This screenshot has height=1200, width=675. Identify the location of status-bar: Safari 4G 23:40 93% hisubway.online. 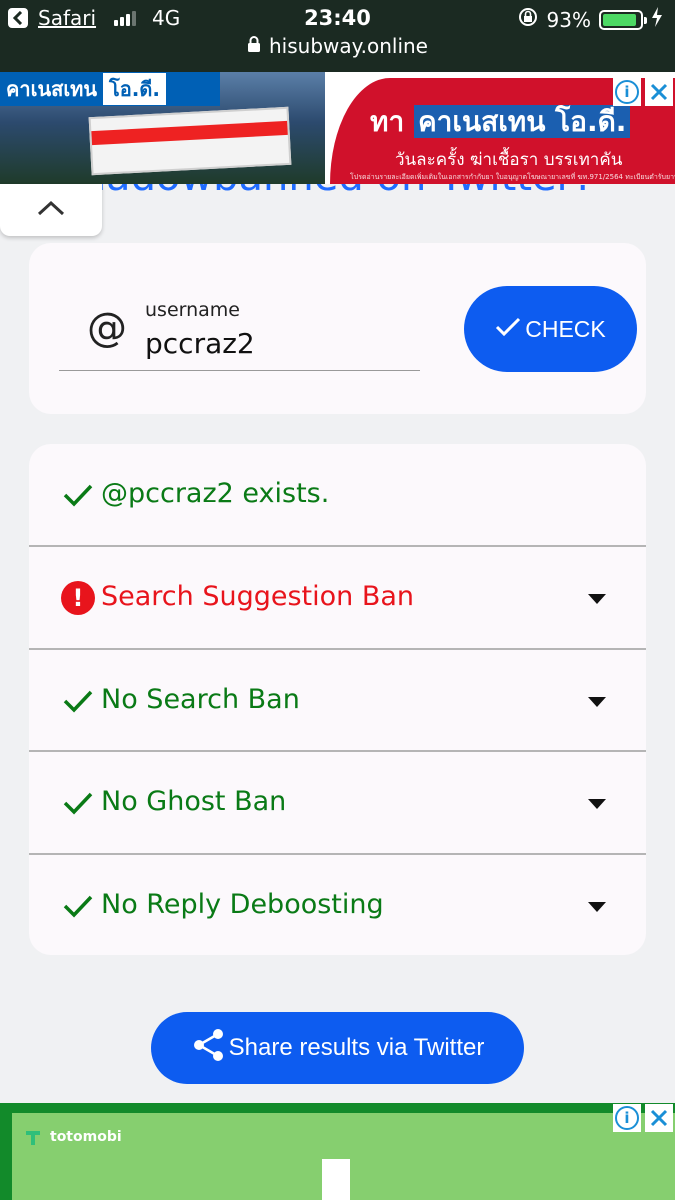
(337, 36).